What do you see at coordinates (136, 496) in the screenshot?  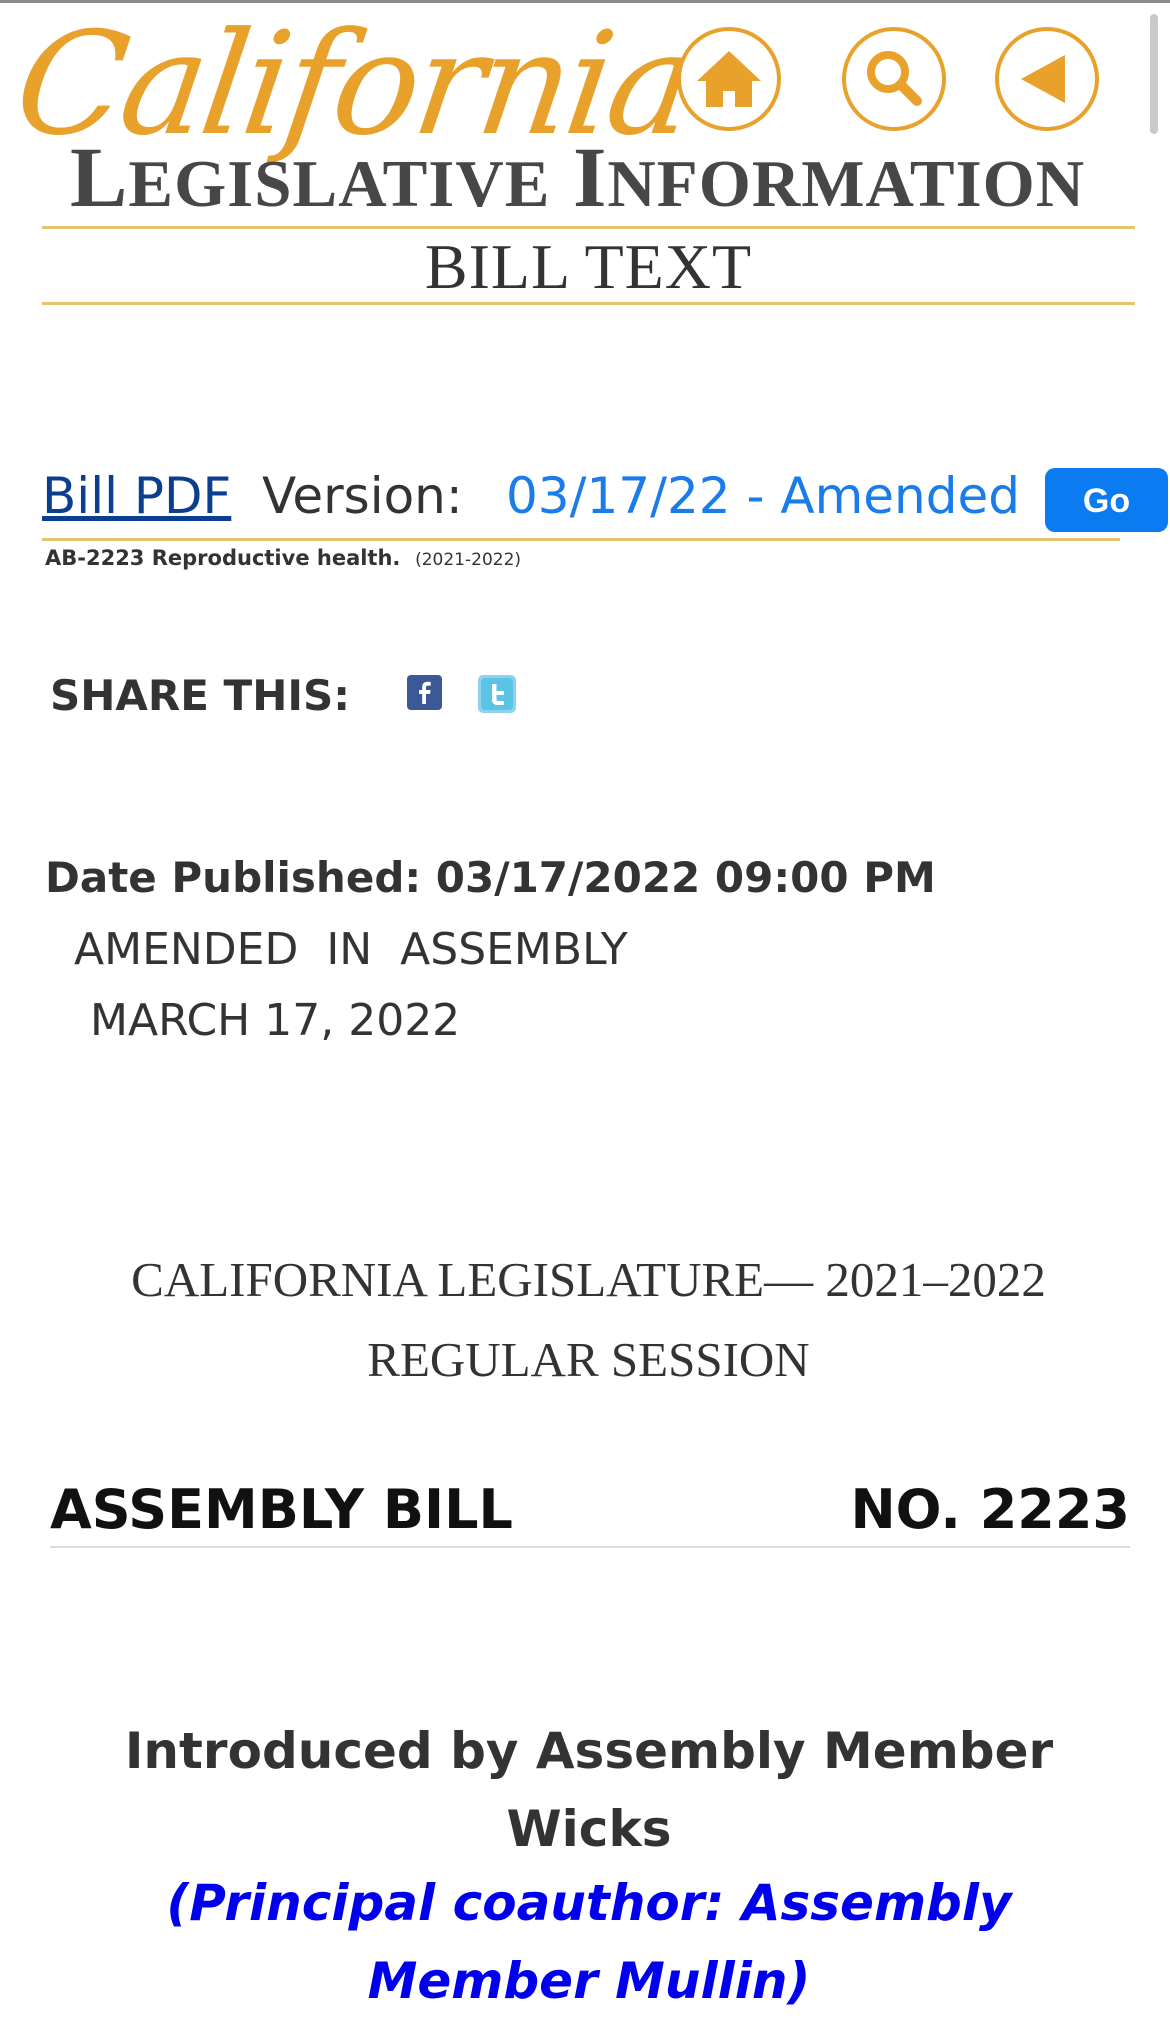 I see `bill-pdf-link: Bill PDF` at bounding box center [136, 496].